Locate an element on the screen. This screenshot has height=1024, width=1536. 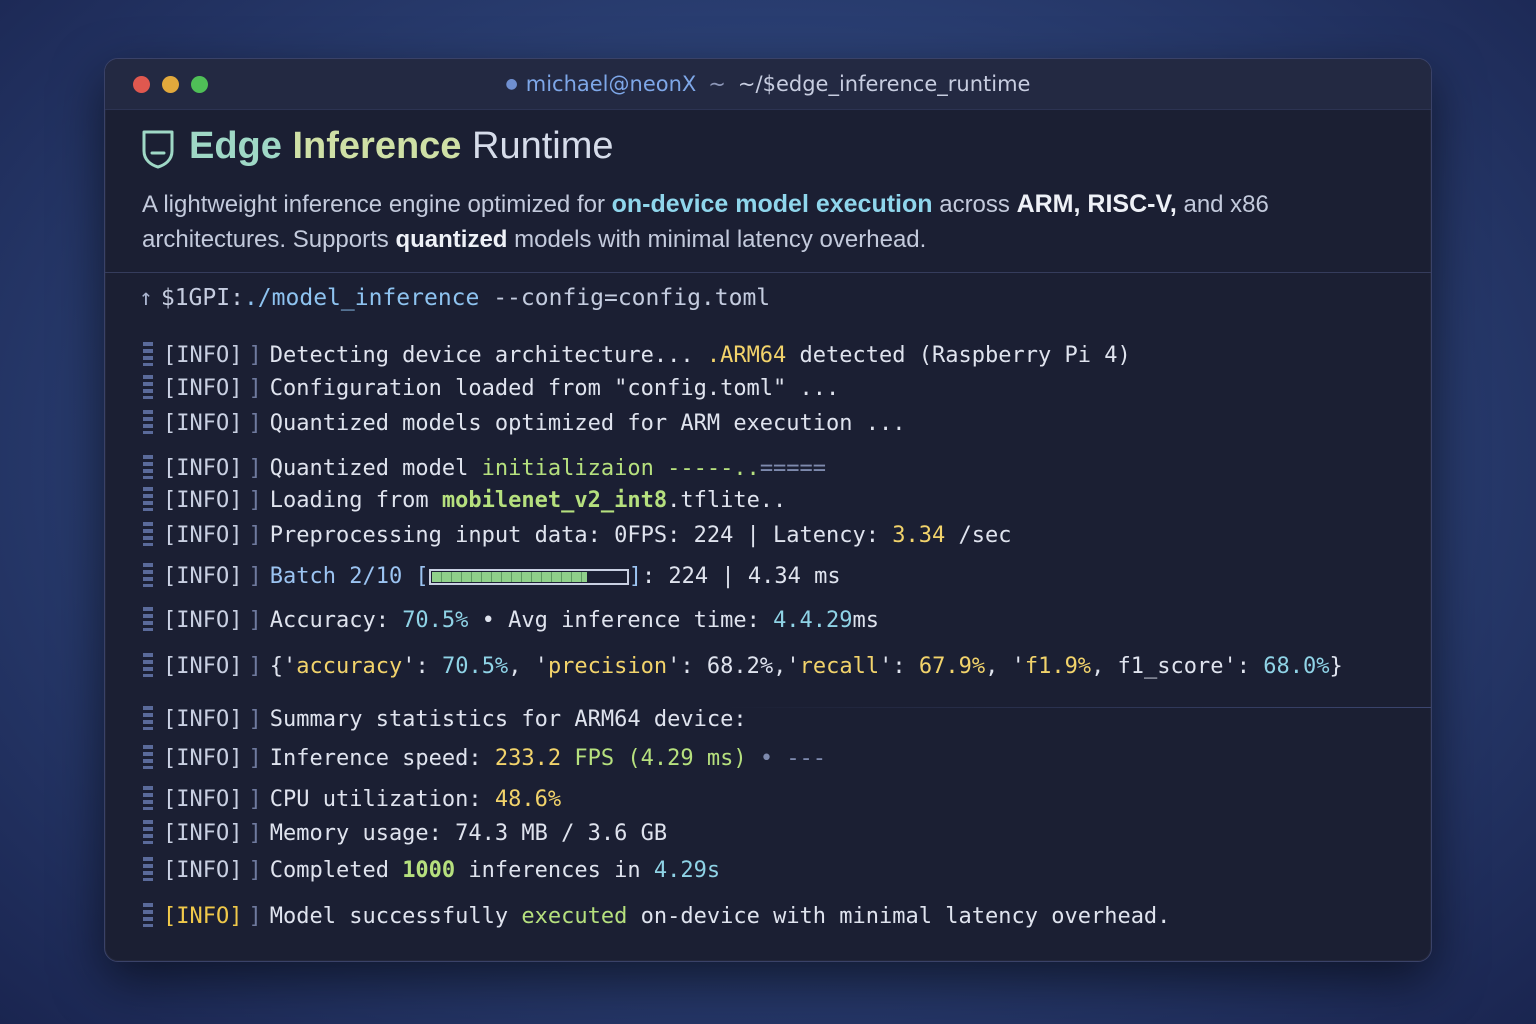
up-arrow-icon: ↑ is located at coordinates (146, 298).